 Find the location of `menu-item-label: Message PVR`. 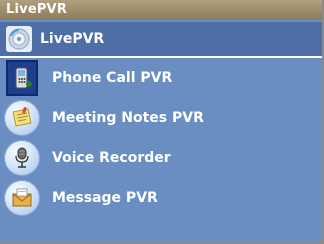

menu-item-label: Message PVR is located at coordinates (105, 198).